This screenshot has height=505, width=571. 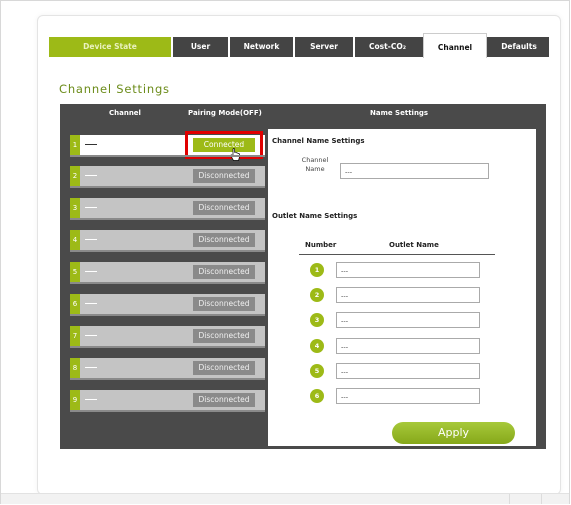 What do you see at coordinates (167, 400) in the screenshot?
I see `channel-row-9: 9 Disconnected` at bounding box center [167, 400].